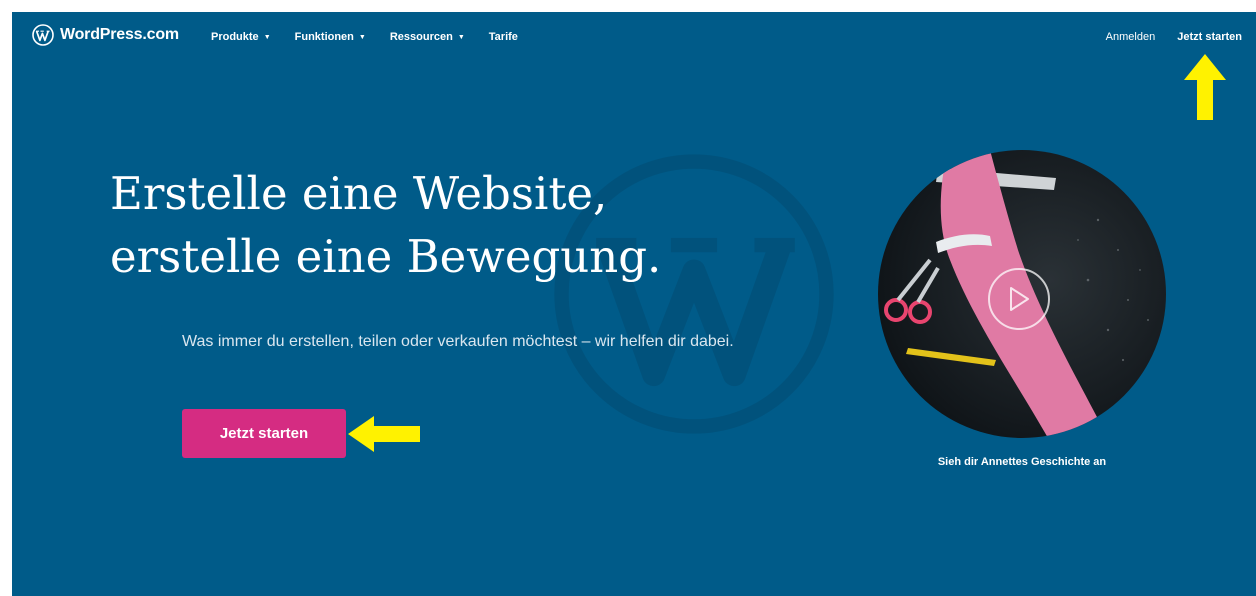 The image size is (1256, 596). I want to click on headline-line-2: erstelle eine Bewegung., so click(386, 256).